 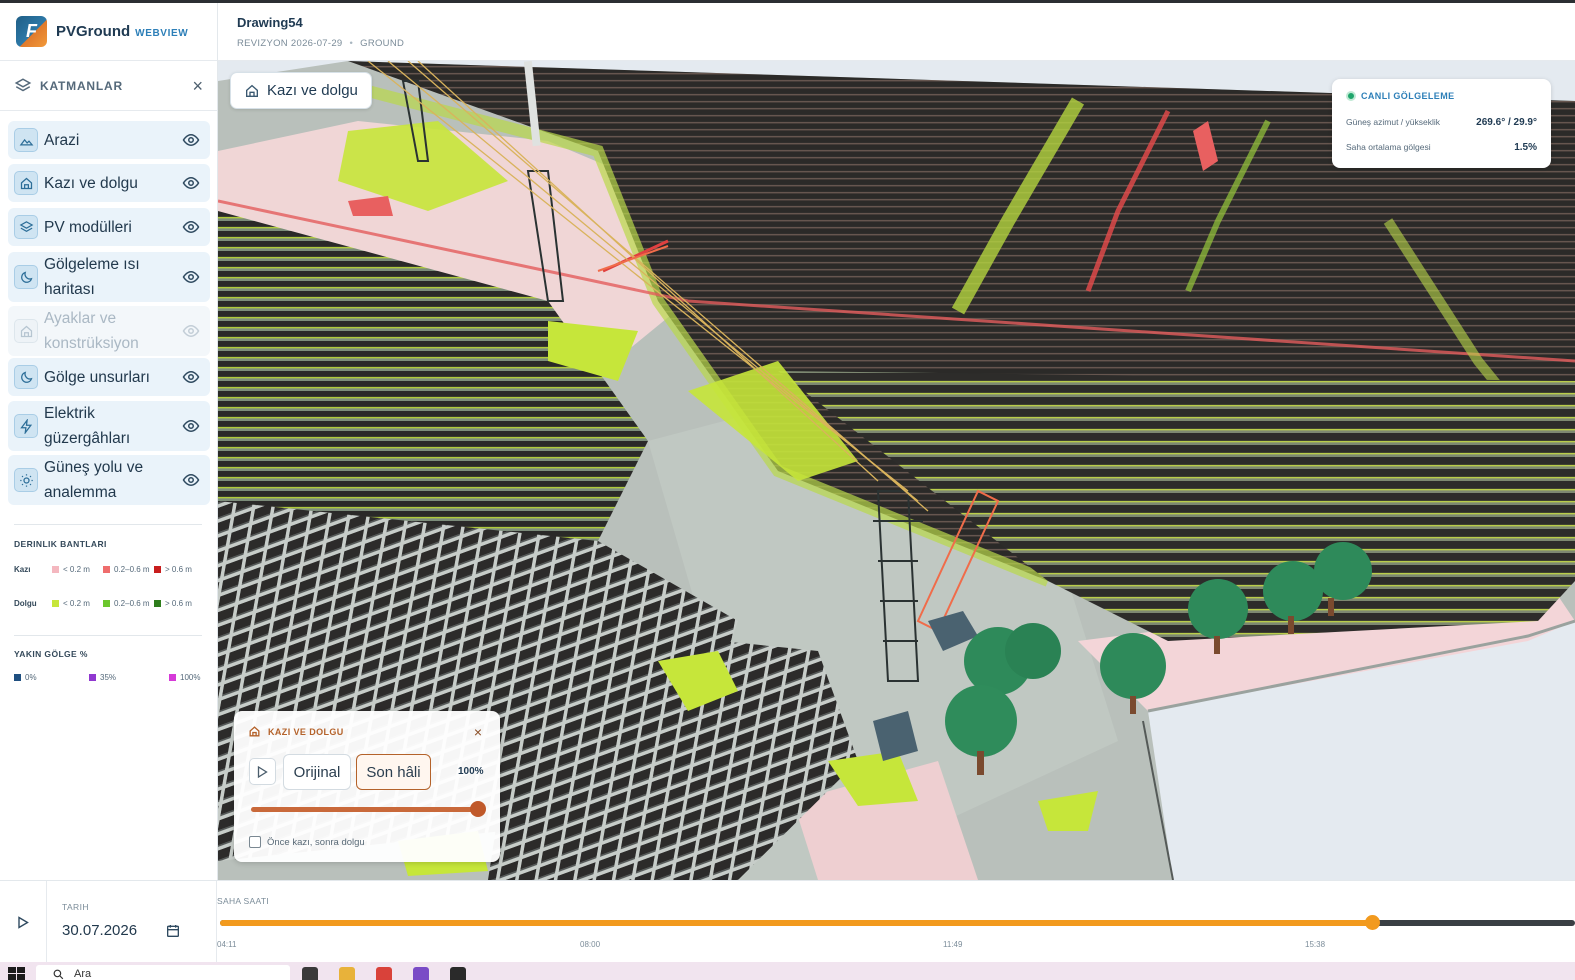 I want to click on bolt-icon, so click(x=26, y=426).